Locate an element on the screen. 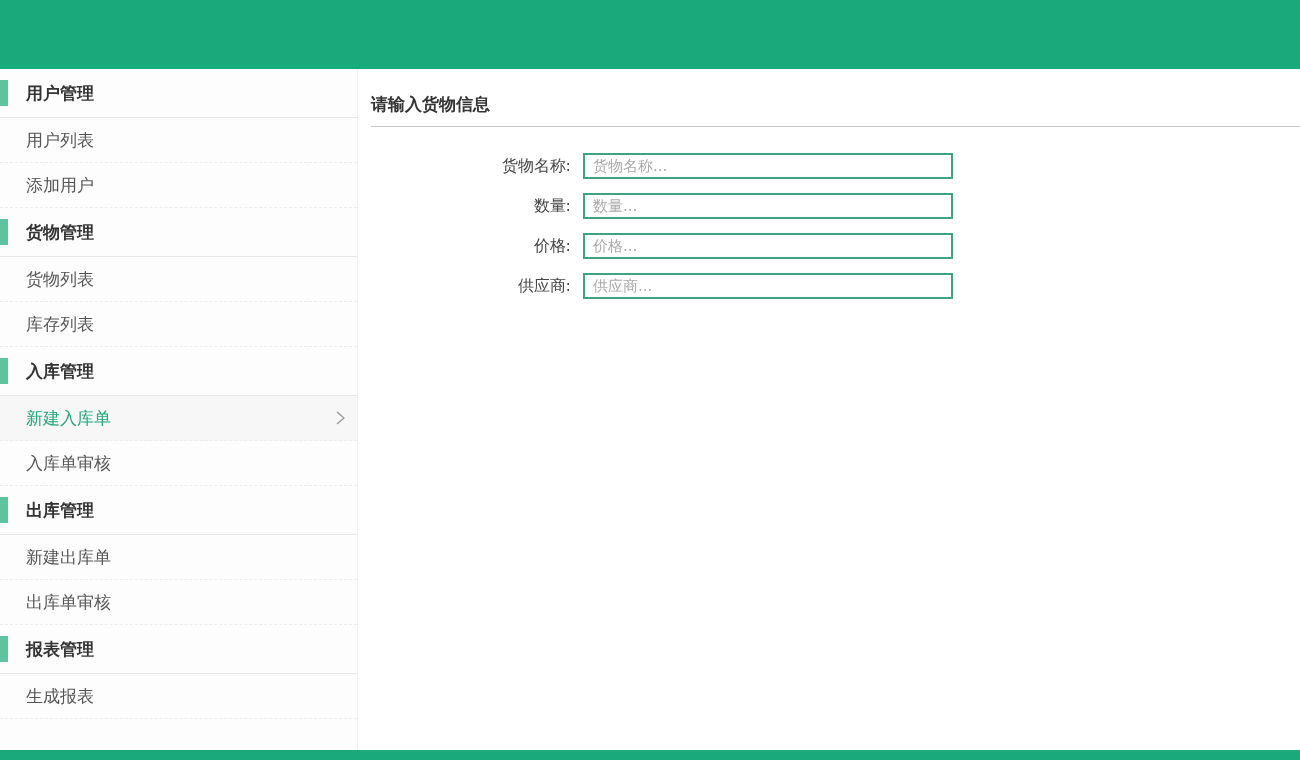  group-title: 出库管理 is located at coordinates (60, 510).